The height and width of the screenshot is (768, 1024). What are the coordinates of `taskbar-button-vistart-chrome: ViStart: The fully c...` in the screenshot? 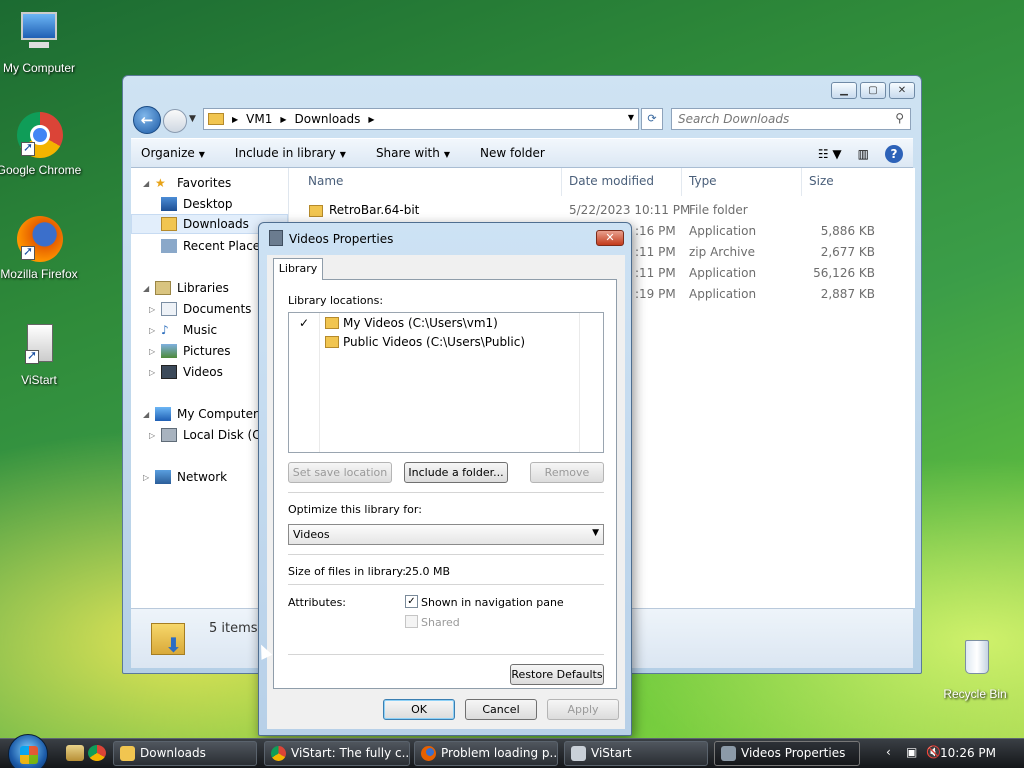 It's located at (337, 753).